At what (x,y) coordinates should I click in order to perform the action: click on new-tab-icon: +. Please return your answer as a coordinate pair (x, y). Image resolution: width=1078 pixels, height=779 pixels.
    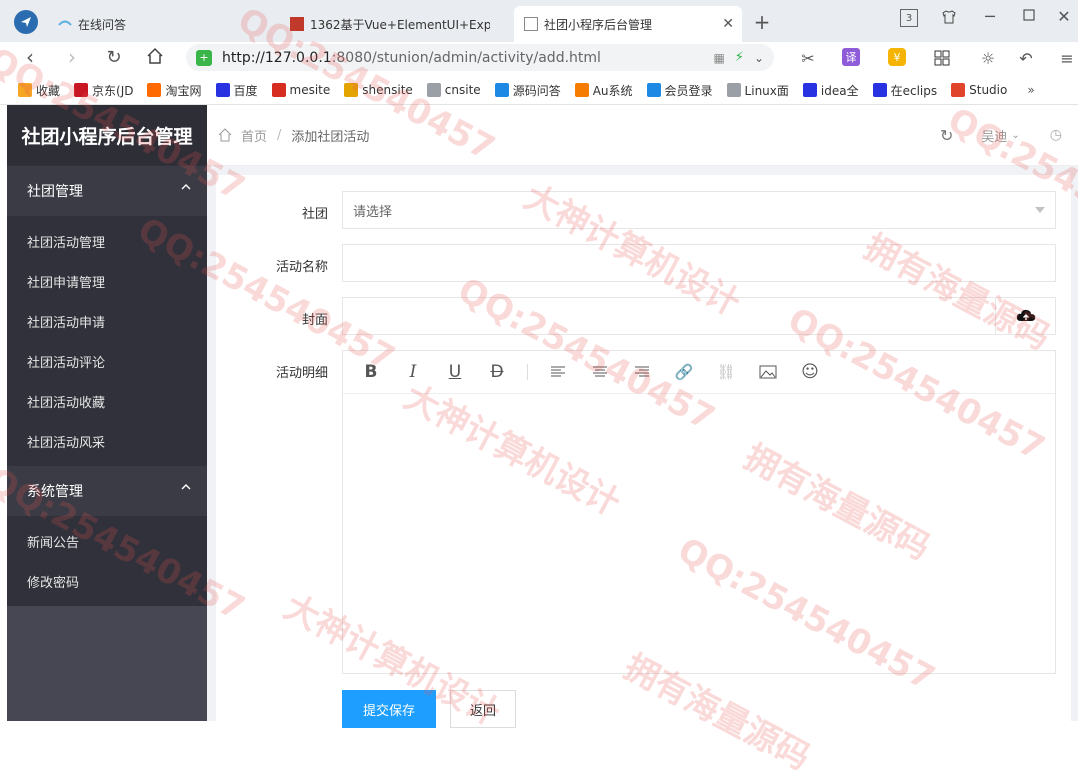
    Looking at the image, I should click on (762, 22).